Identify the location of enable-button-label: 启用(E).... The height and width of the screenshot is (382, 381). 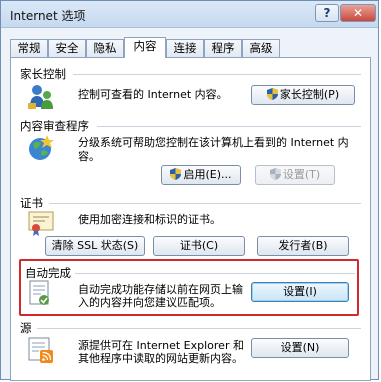
(207, 174).